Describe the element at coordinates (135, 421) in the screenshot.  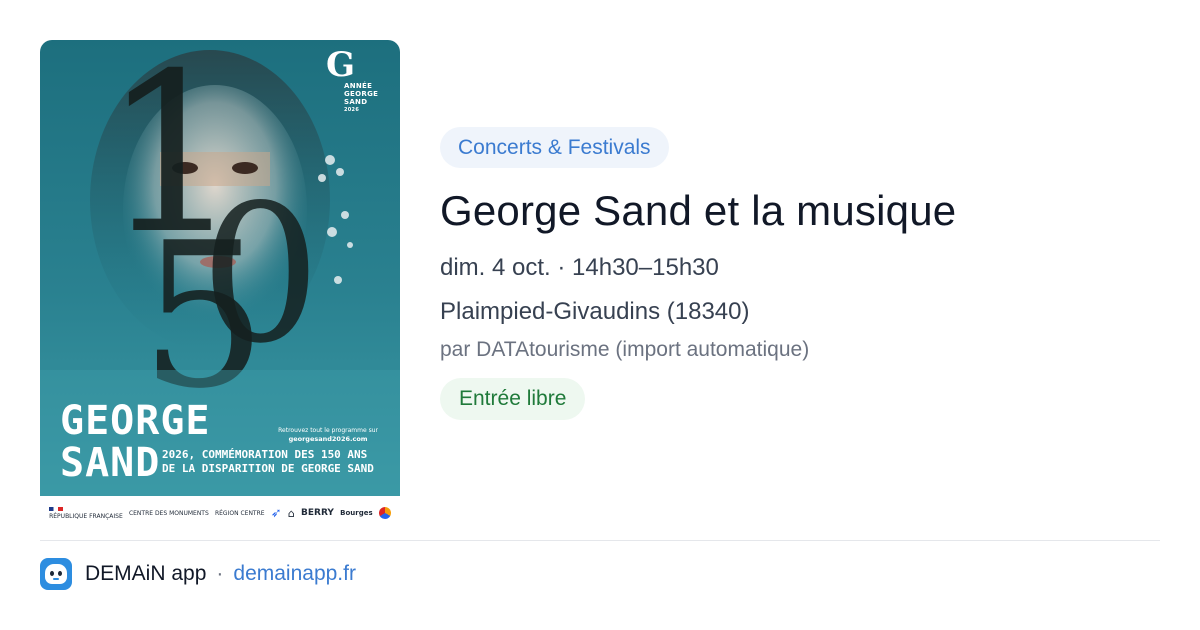
I see `poster-title-line-1: GEORGE` at that location.